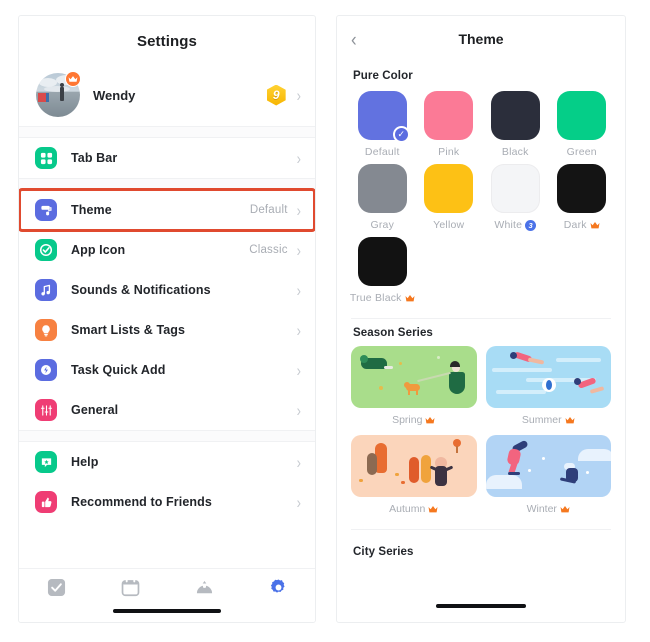  Describe the element at coordinates (128, 330) in the screenshot. I see `sidebar-item-label: Smart Lists & Tags` at that location.